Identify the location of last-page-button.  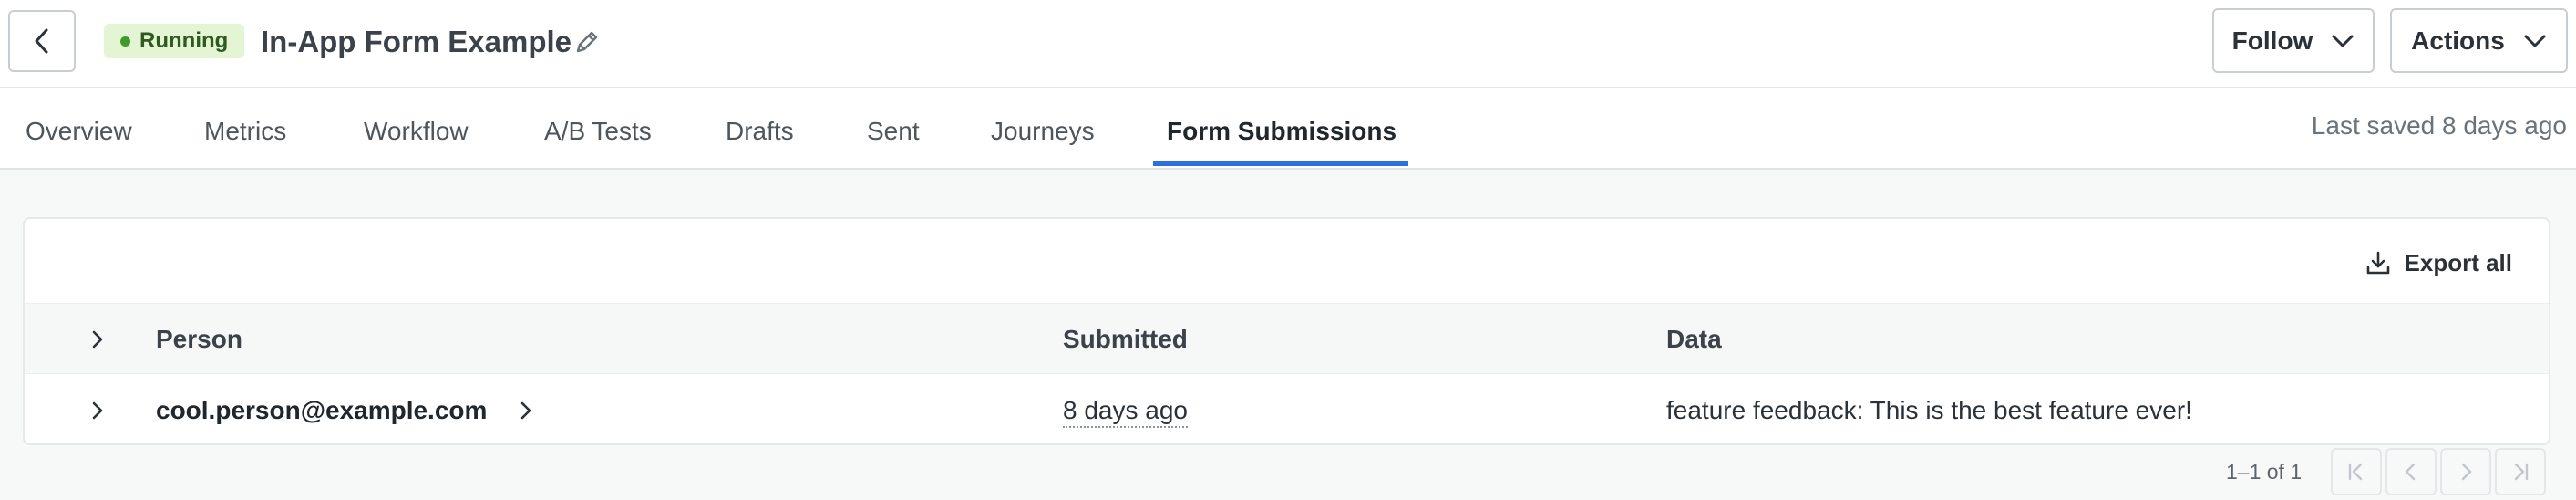
(2520, 471).